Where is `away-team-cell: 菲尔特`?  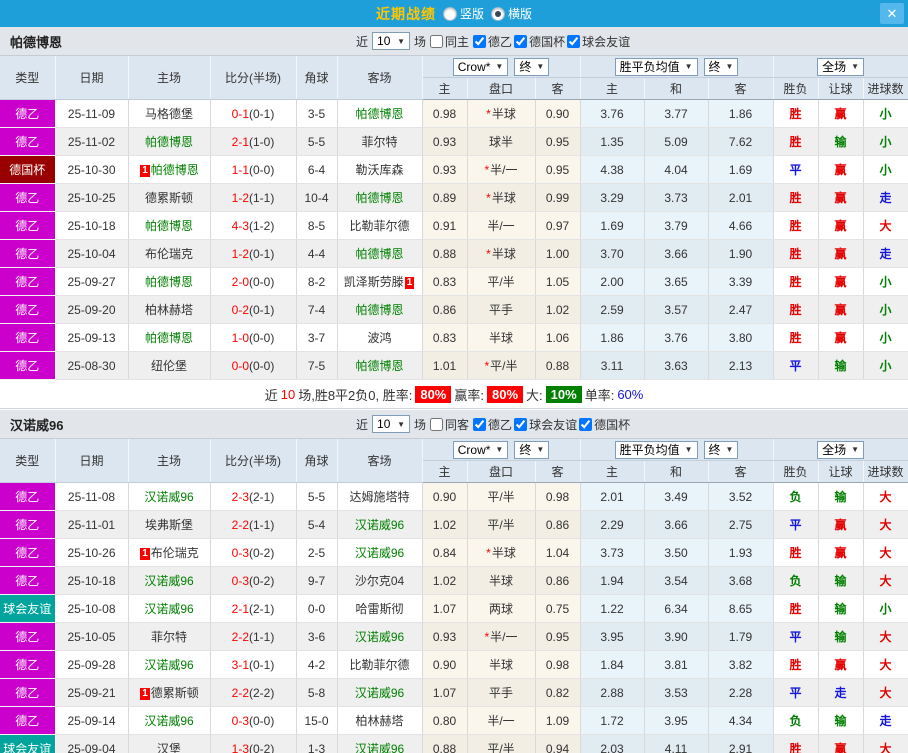 away-team-cell: 菲尔特 is located at coordinates (380, 141).